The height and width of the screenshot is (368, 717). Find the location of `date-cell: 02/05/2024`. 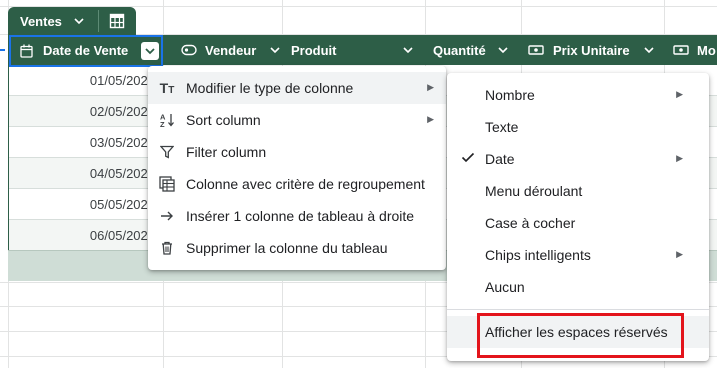

date-cell: 02/05/2024 is located at coordinates (84, 111).